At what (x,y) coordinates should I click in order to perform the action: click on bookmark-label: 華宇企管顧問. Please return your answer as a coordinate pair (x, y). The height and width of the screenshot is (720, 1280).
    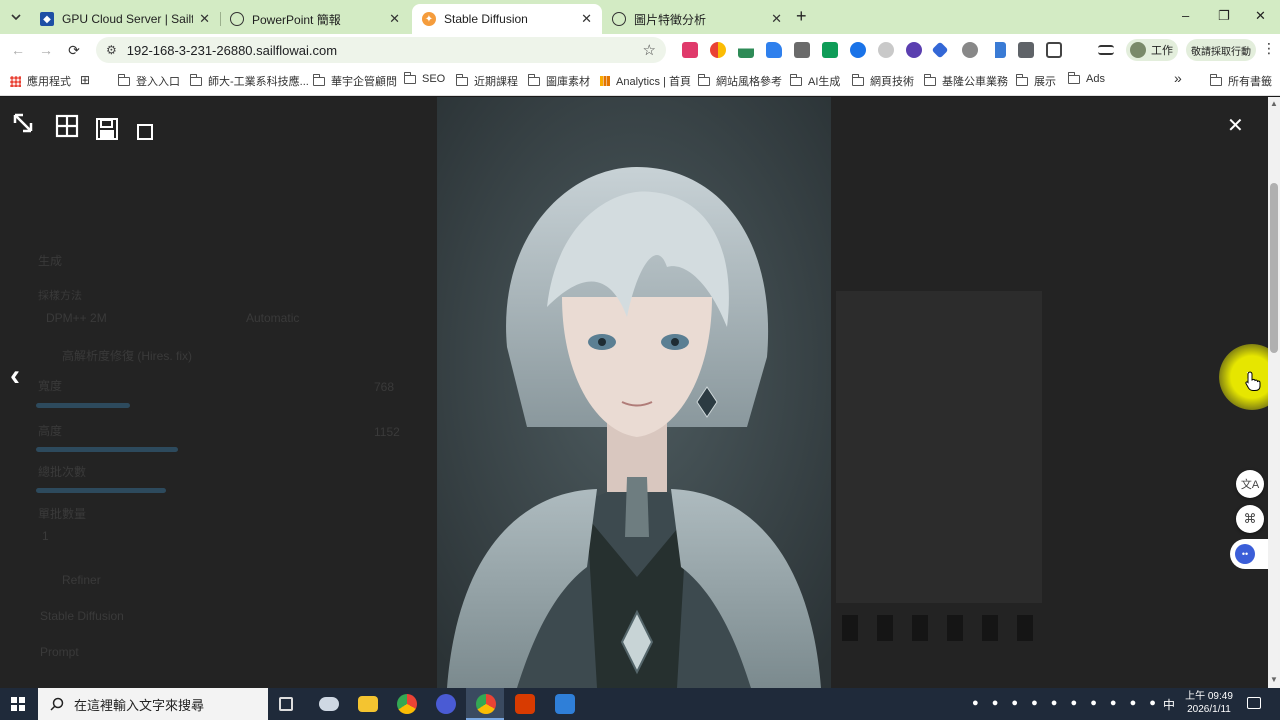
    Looking at the image, I should click on (364, 82).